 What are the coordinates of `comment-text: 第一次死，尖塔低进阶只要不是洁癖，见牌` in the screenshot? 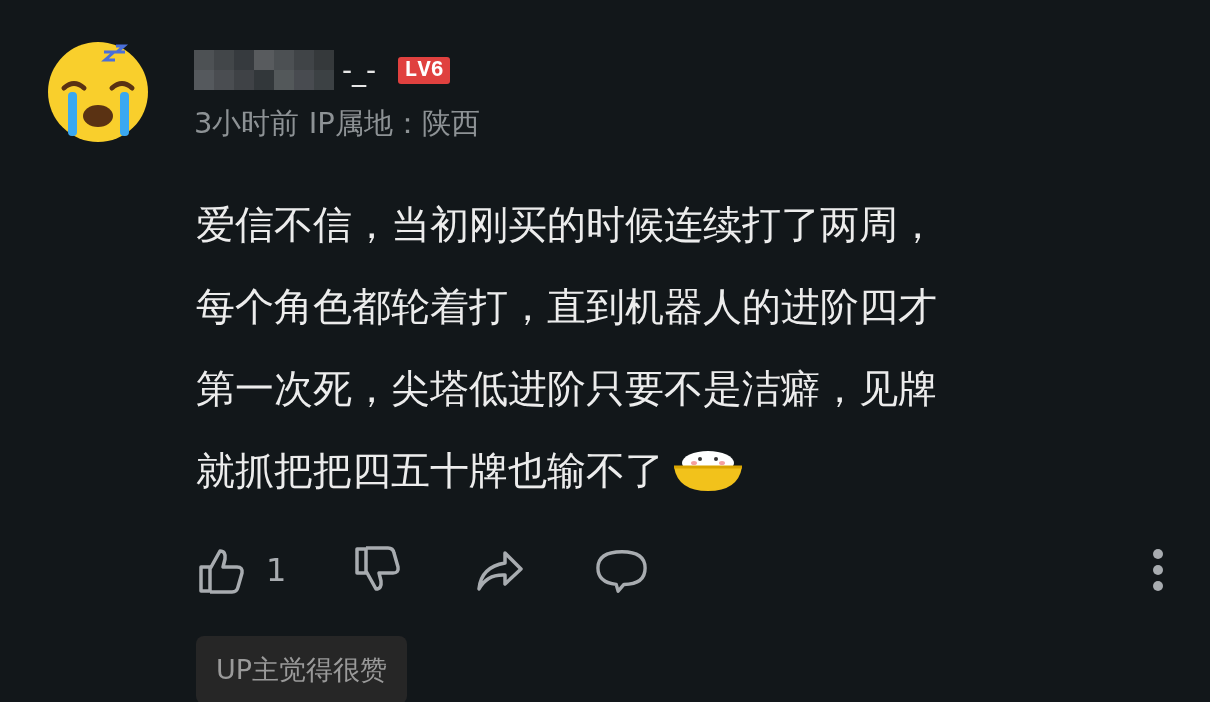 It's located at (566, 389).